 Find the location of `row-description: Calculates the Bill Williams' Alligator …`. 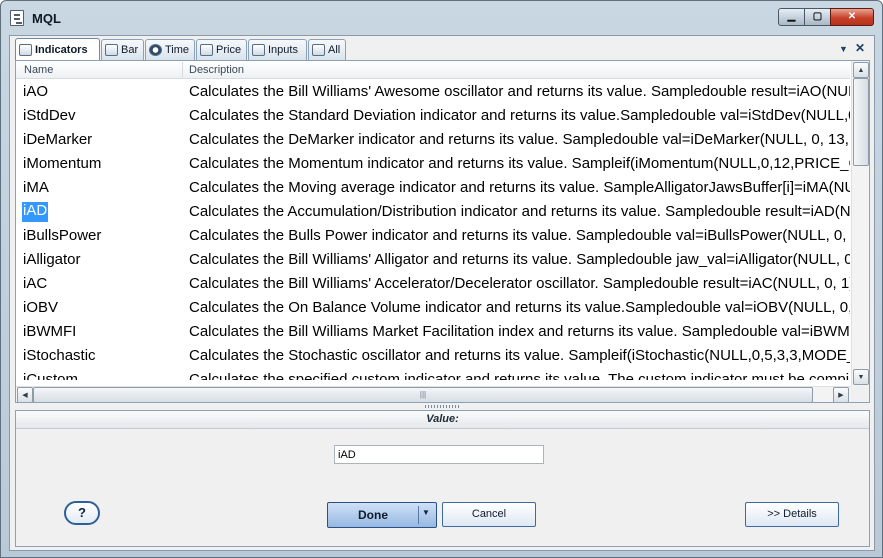

row-description: Calculates the Bill Williams' Alligator … is located at coordinates (519, 259).